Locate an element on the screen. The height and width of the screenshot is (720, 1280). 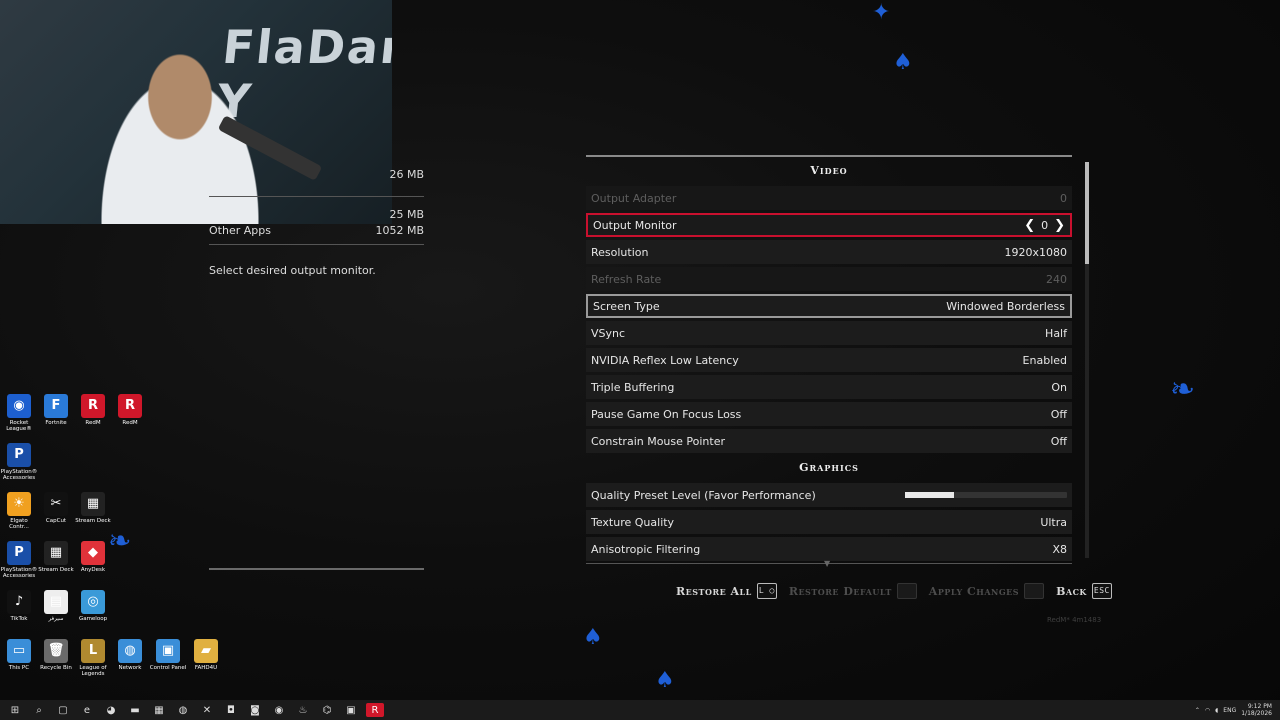
desktop-icon: ▭ This PC is located at coordinates (19, 655).